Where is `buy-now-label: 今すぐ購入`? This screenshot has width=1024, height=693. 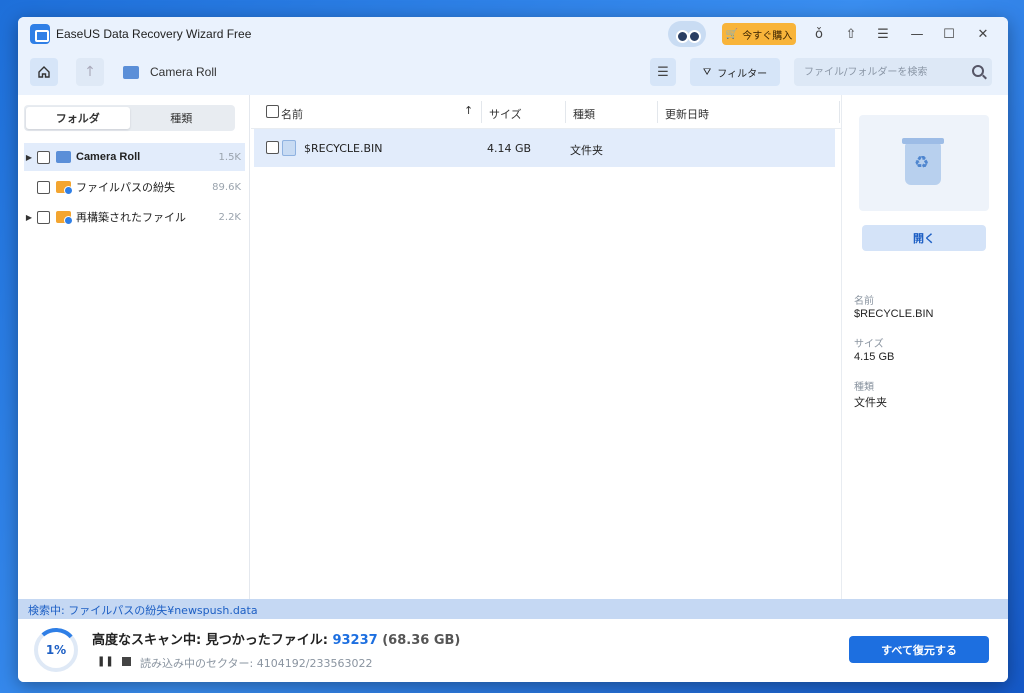
buy-now-label: 今すぐ購入 is located at coordinates (767, 36).